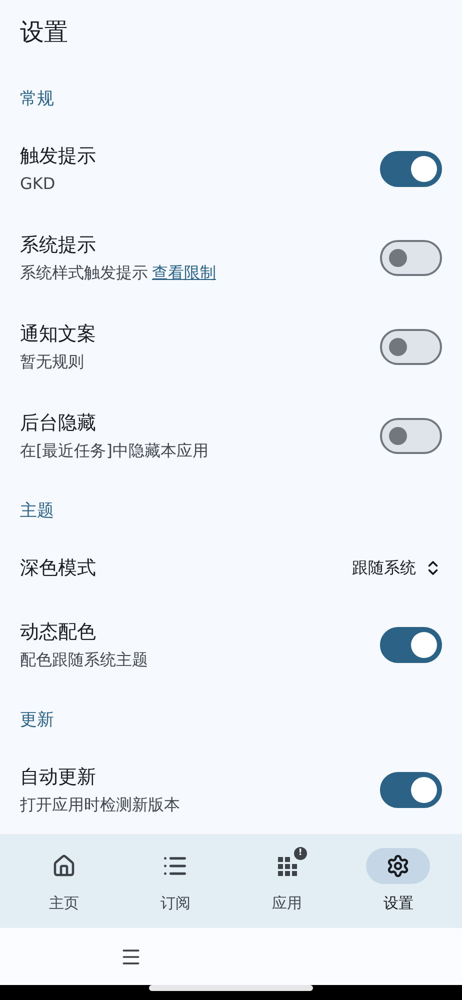 The width and height of the screenshot is (462, 1000). Describe the element at coordinates (175, 881) in the screenshot. I see `nav-tab: 订阅` at that location.